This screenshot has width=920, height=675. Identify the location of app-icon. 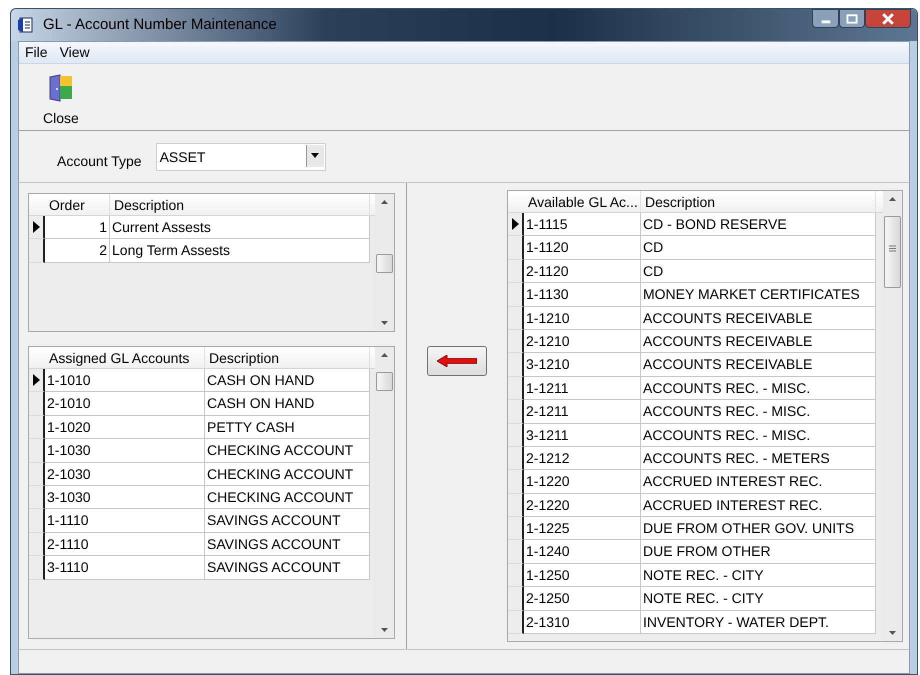
(26, 25).